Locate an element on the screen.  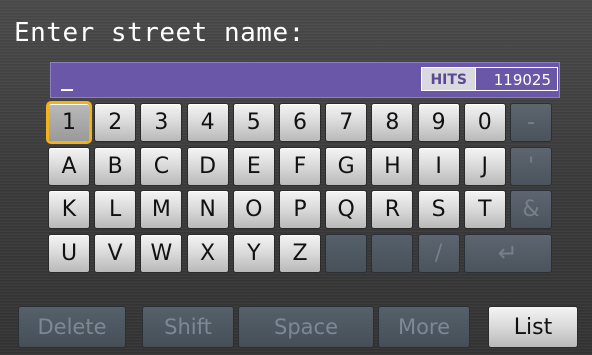
key-l: L is located at coordinates (115, 209).